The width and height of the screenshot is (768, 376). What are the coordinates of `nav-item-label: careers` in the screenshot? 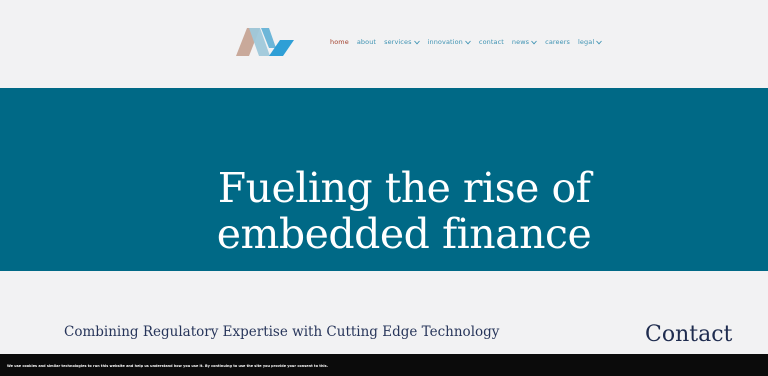 It's located at (557, 42).